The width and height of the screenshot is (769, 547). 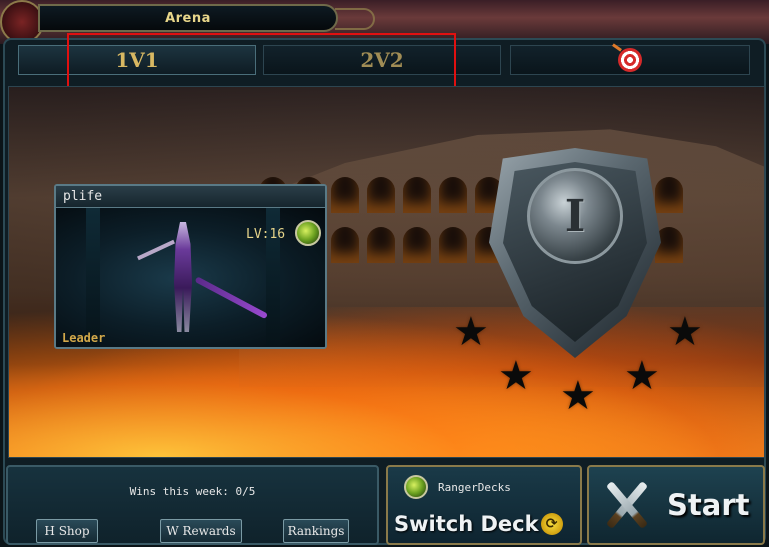 What do you see at coordinates (708, 505) in the screenshot?
I see `start-button-label: Start` at bounding box center [708, 505].